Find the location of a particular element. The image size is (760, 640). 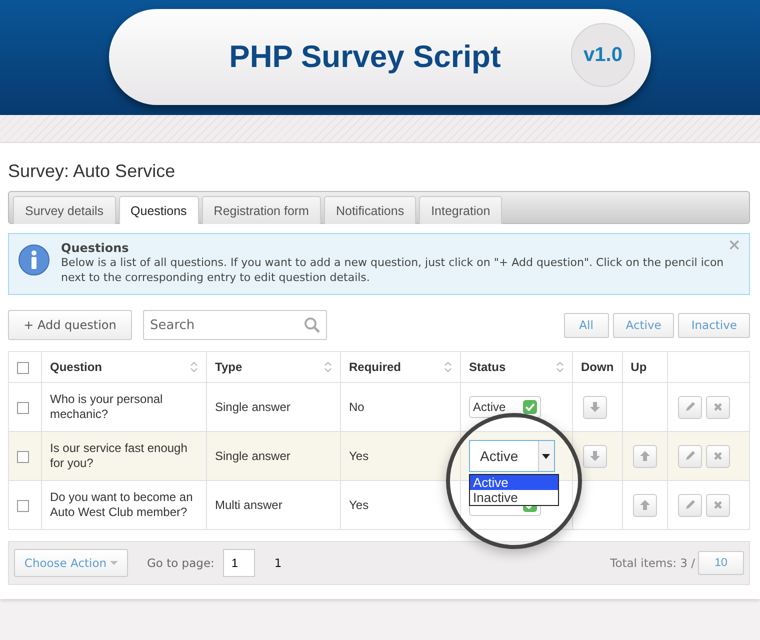

column-header: Type is located at coordinates (228, 367).